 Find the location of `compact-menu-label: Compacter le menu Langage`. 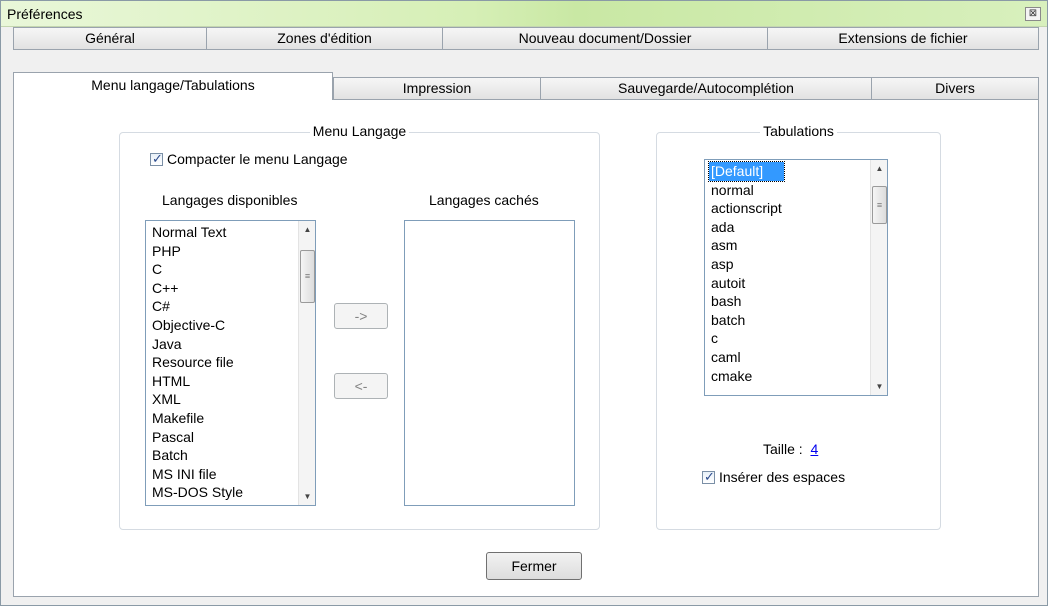

compact-menu-label: Compacter le menu Langage is located at coordinates (257, 159).